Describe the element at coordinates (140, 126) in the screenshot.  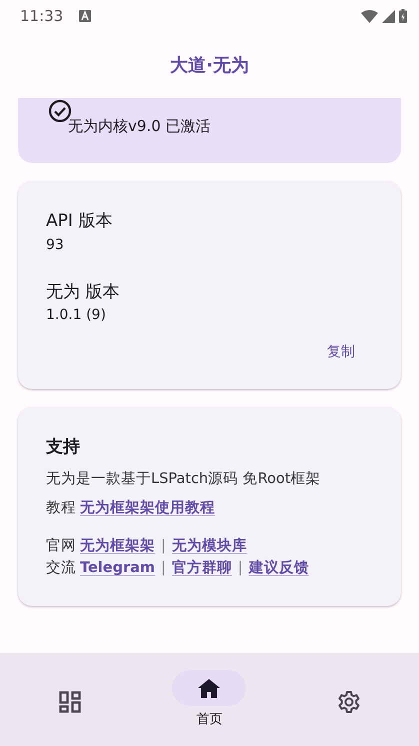
I see `status-text: 无为内核v9.0 已激活` at that location.